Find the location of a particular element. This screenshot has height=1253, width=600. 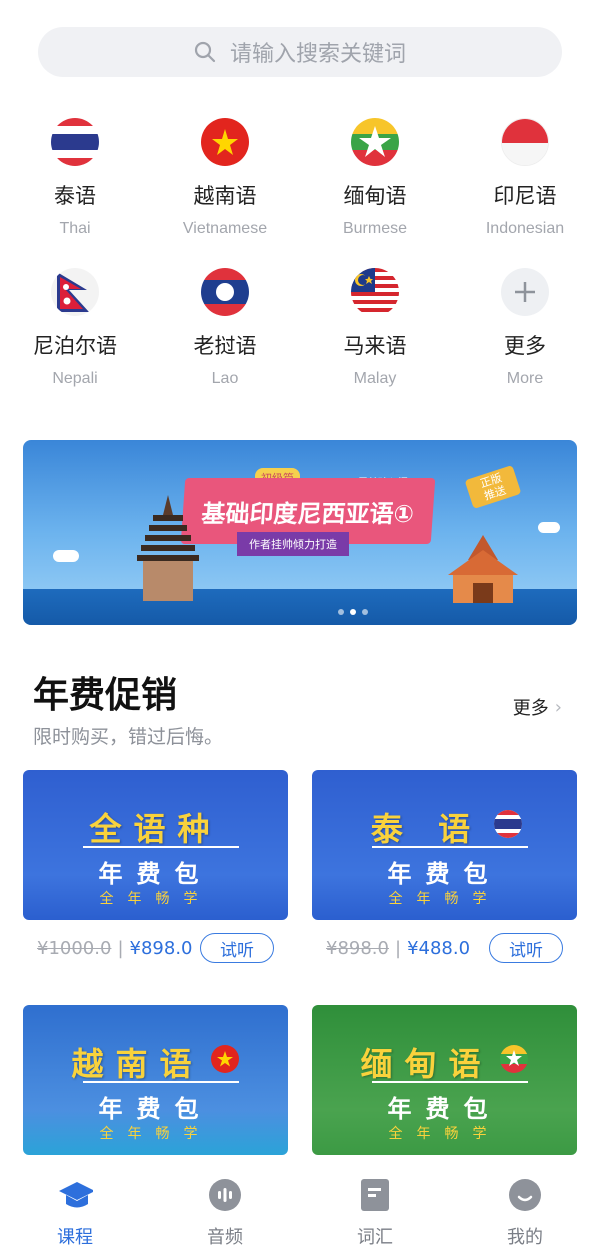

chevron-right-icon: › is located at coordinates (558, 707).